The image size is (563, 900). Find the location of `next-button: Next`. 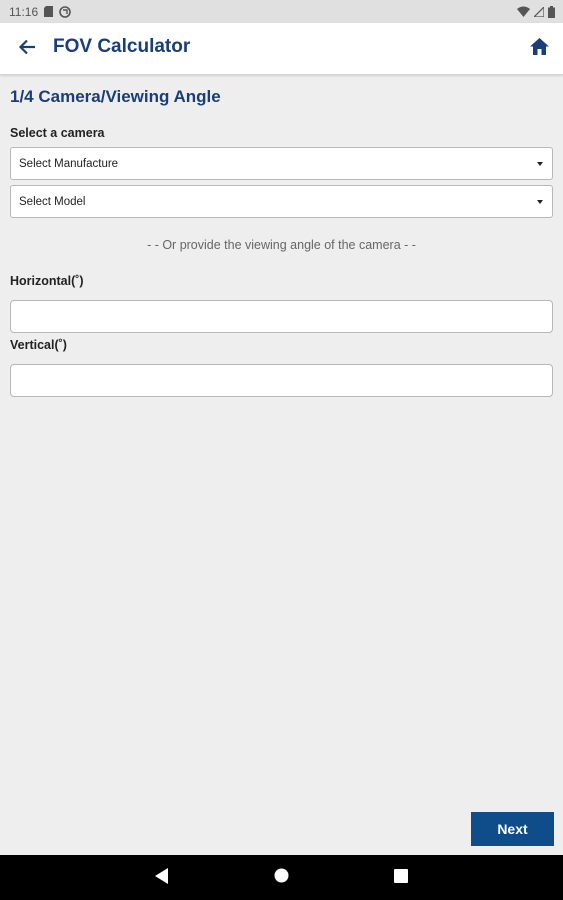

next-button: Next is located at coordinates (512, 829).